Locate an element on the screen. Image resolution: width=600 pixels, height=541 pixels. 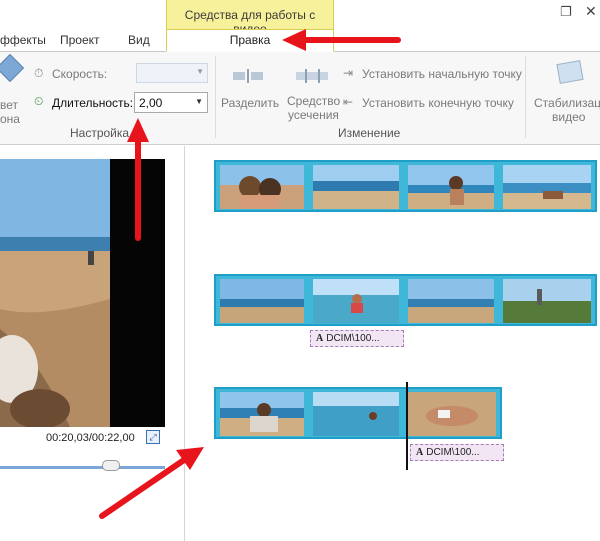
set-start-point-button: ⇥ Установить начальную точку is located at coordinates (433, 74).